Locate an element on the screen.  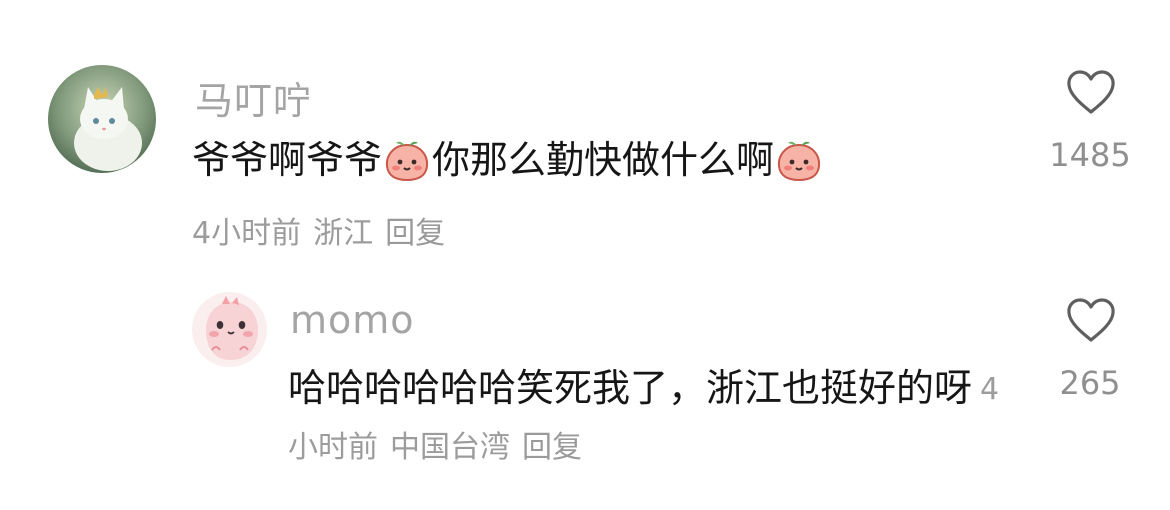
reply-text: 哈哈哈哈哈哈笑死我了，浙江也挺好的呀 is located at coordinates (630, 388).